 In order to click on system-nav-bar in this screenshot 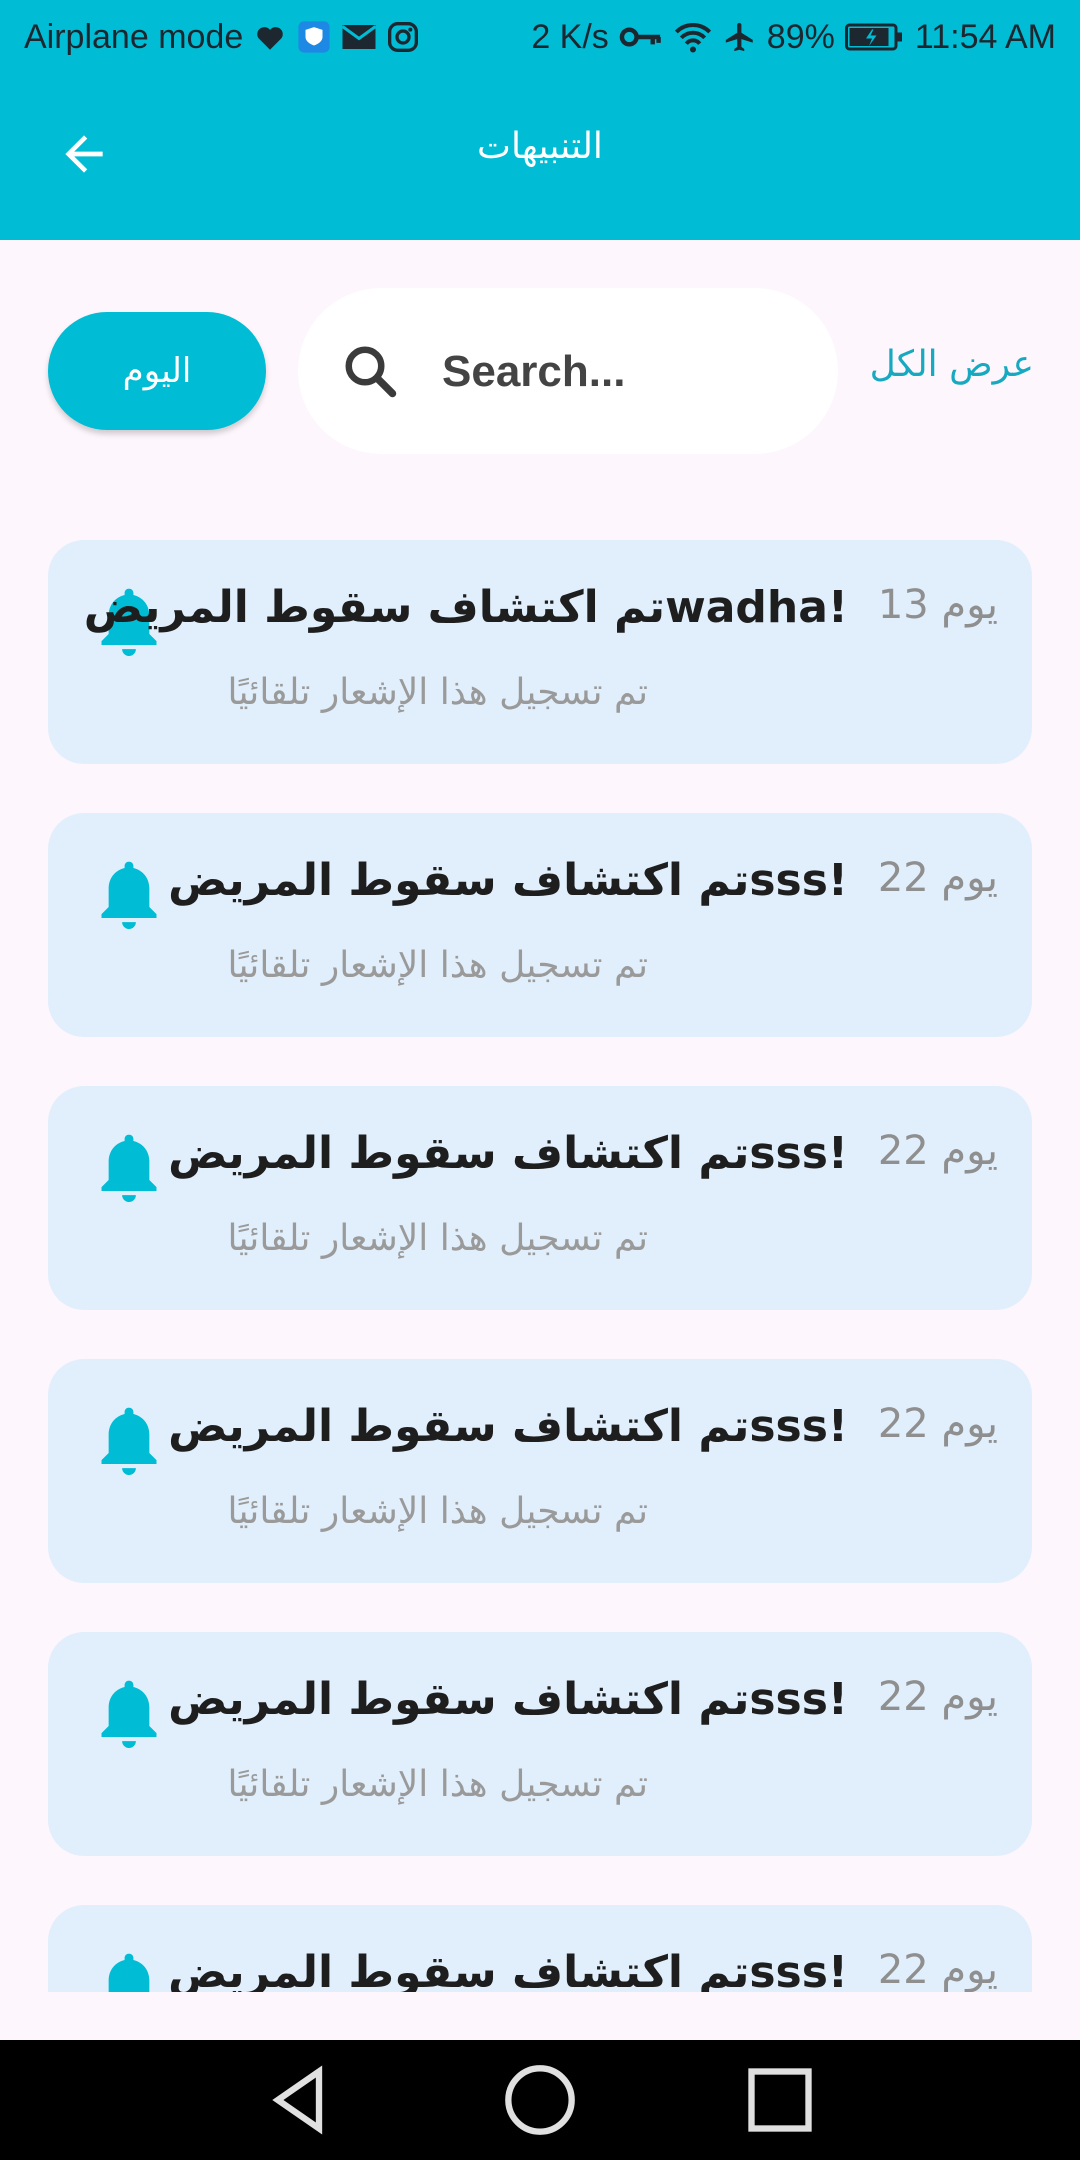, I will do `click(540, 2100)`.